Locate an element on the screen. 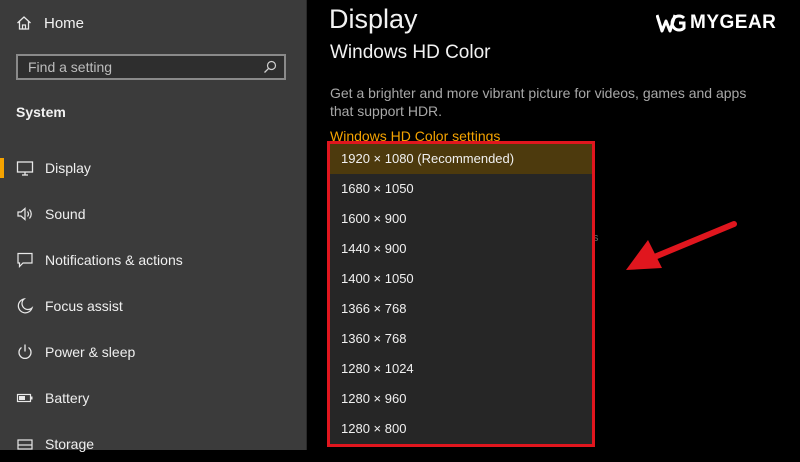 This screenshot has width=800, height=462. resolution-option: 1280 × 960 is located at coordinates (461, 399).